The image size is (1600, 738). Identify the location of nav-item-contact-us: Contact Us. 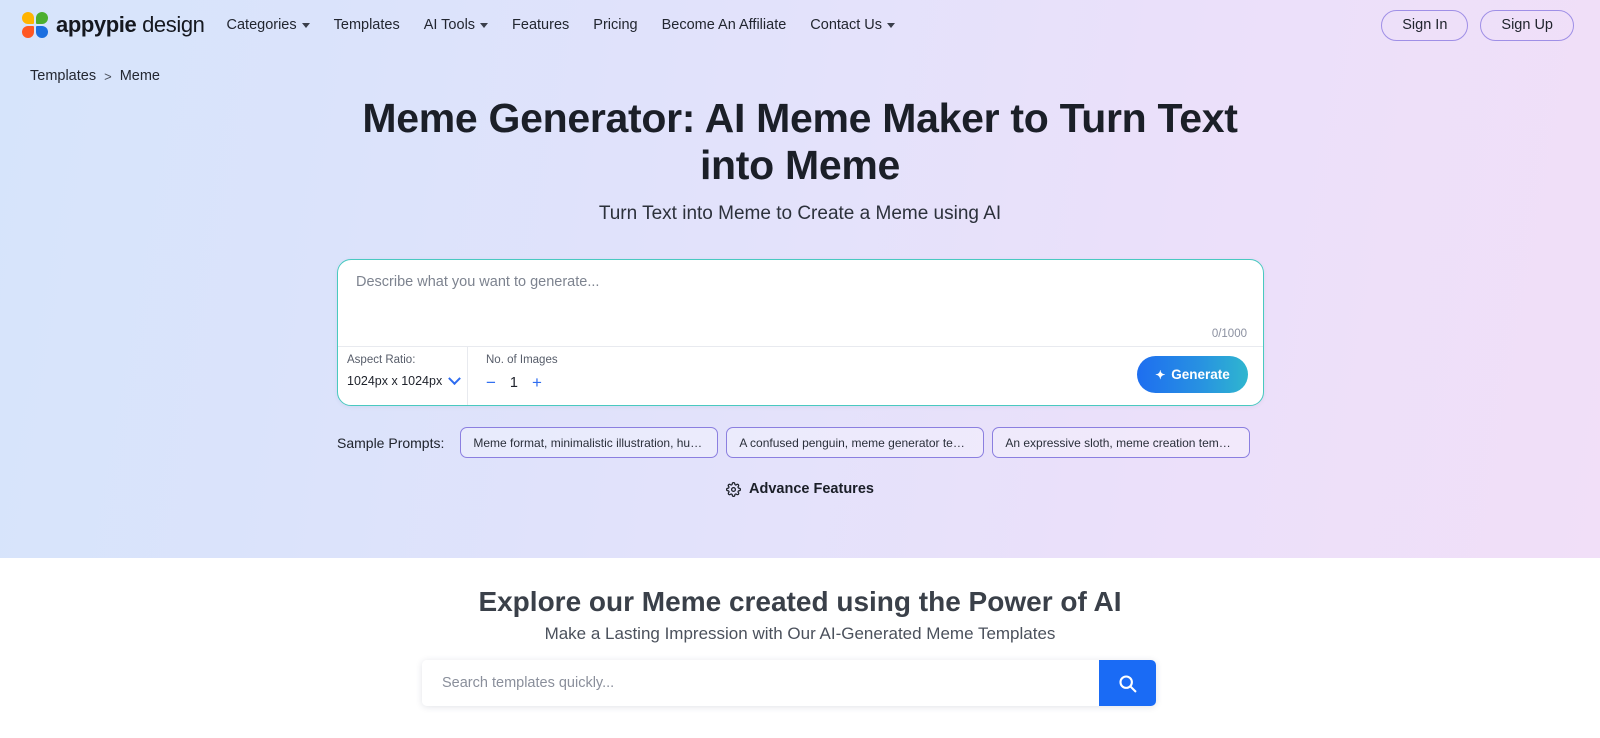
(853, 25).